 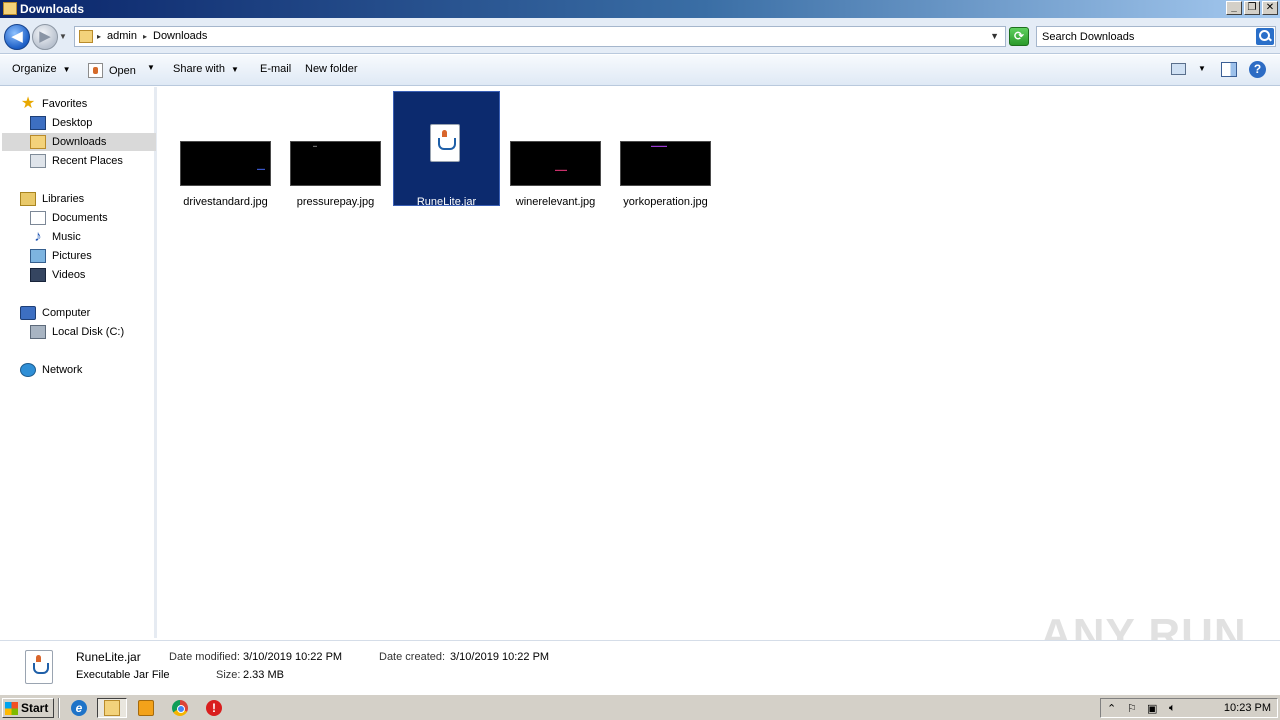 I want to click on image-thumbnail: ▬, so click(x=335, y=163).